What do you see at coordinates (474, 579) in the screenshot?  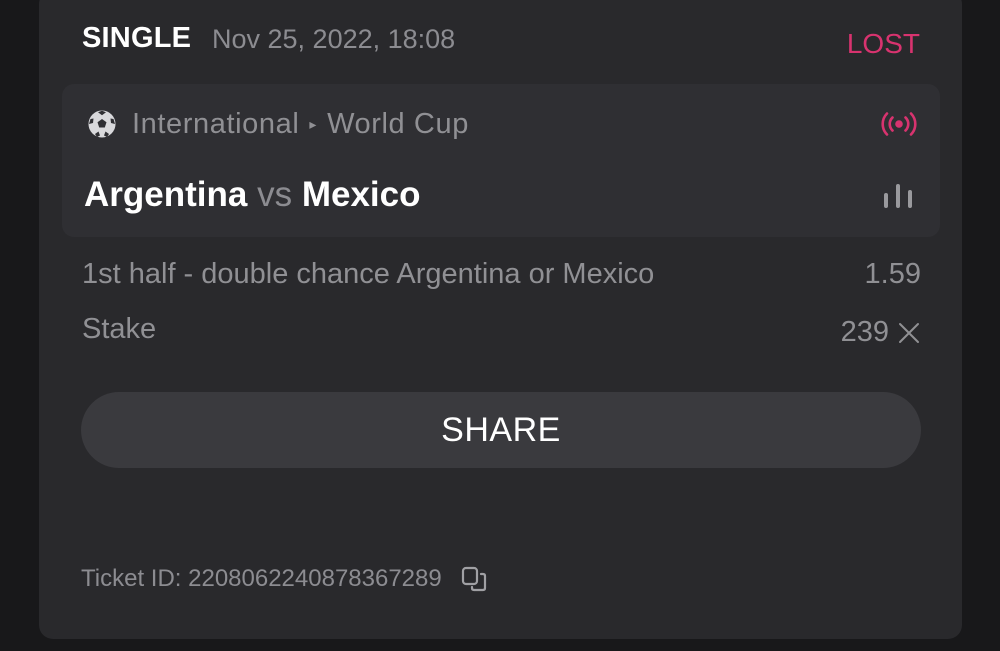 I see `copy-icon` at bounding box center [474, 579].